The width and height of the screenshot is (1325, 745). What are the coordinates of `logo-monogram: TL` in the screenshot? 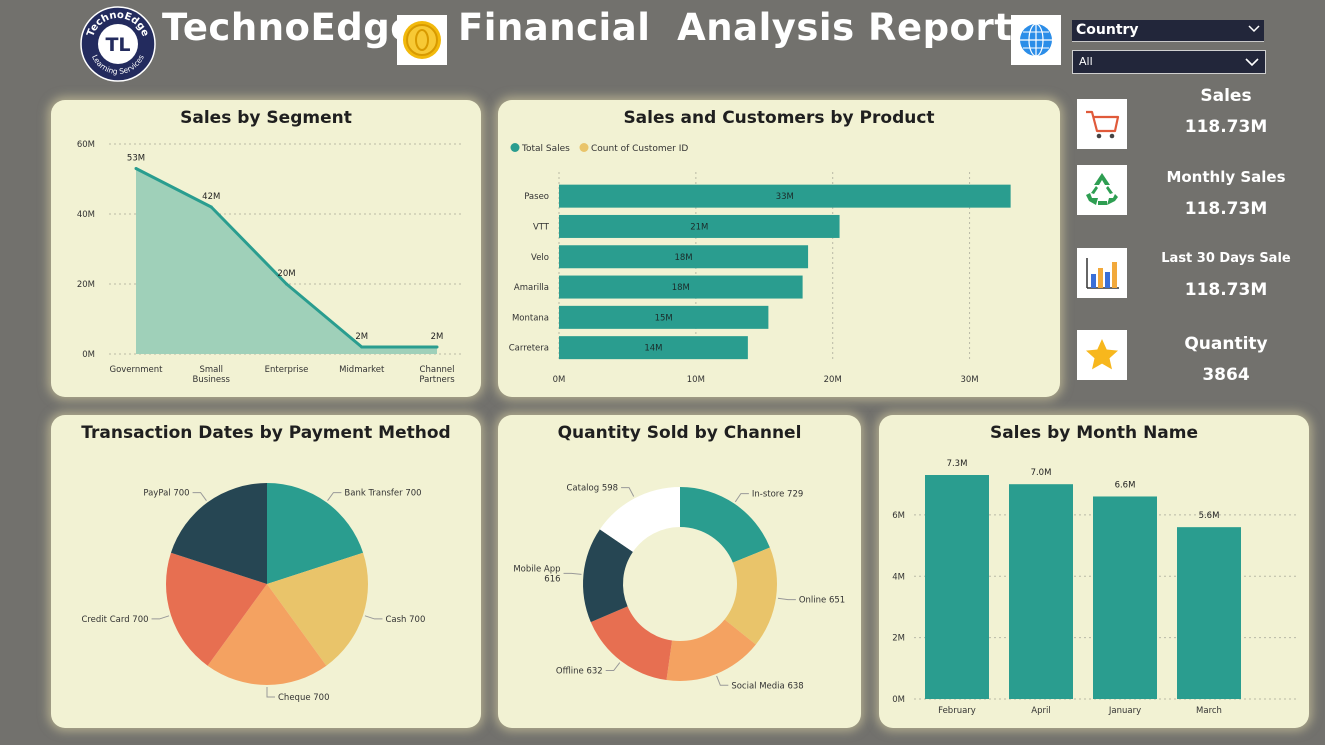 It's located at (117, 45).